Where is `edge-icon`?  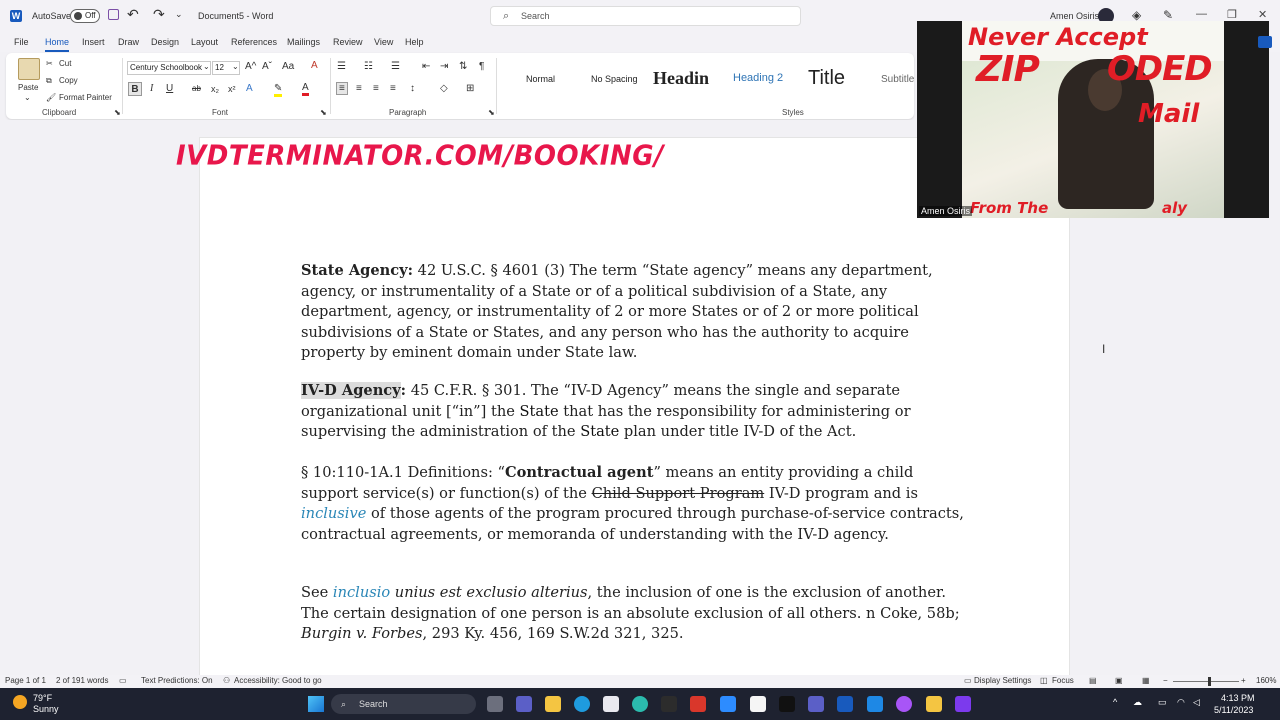
edge-icon is located at coordinates (582, 704).